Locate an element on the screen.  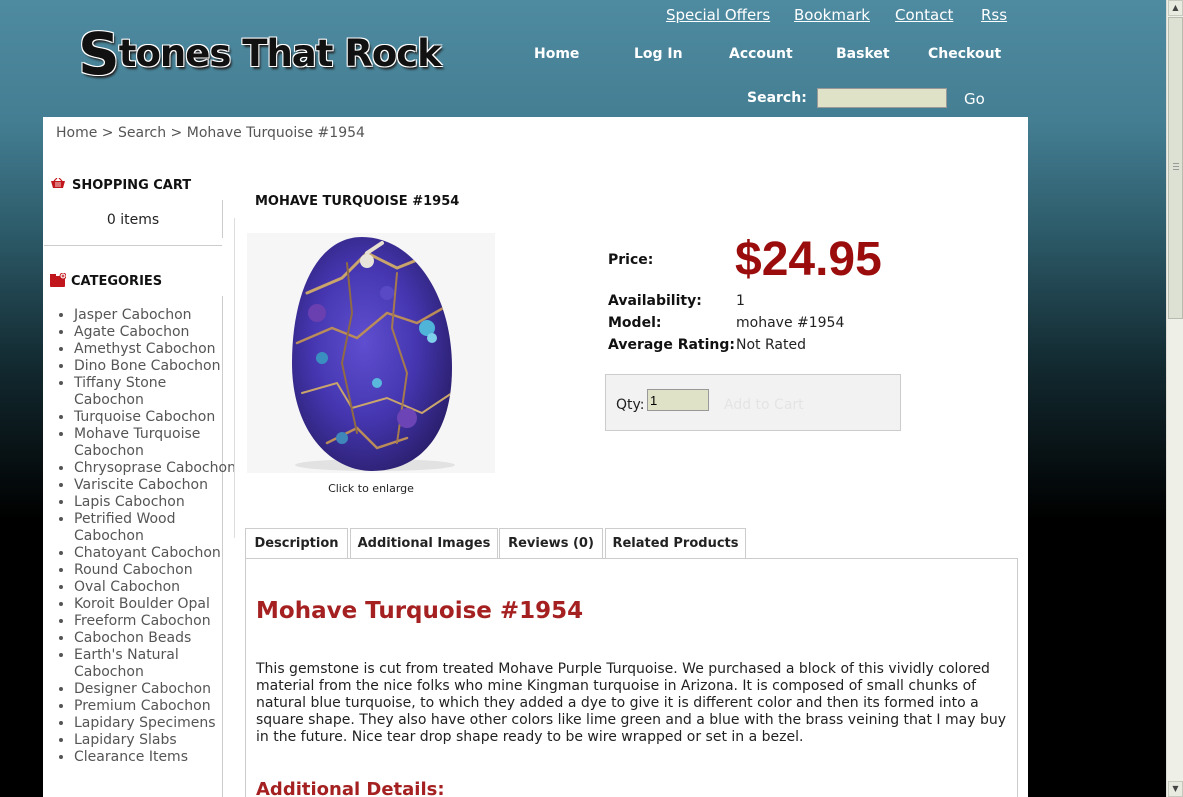
category-link: Chrysoprase Cabochon is located at coordinates (155, 468).